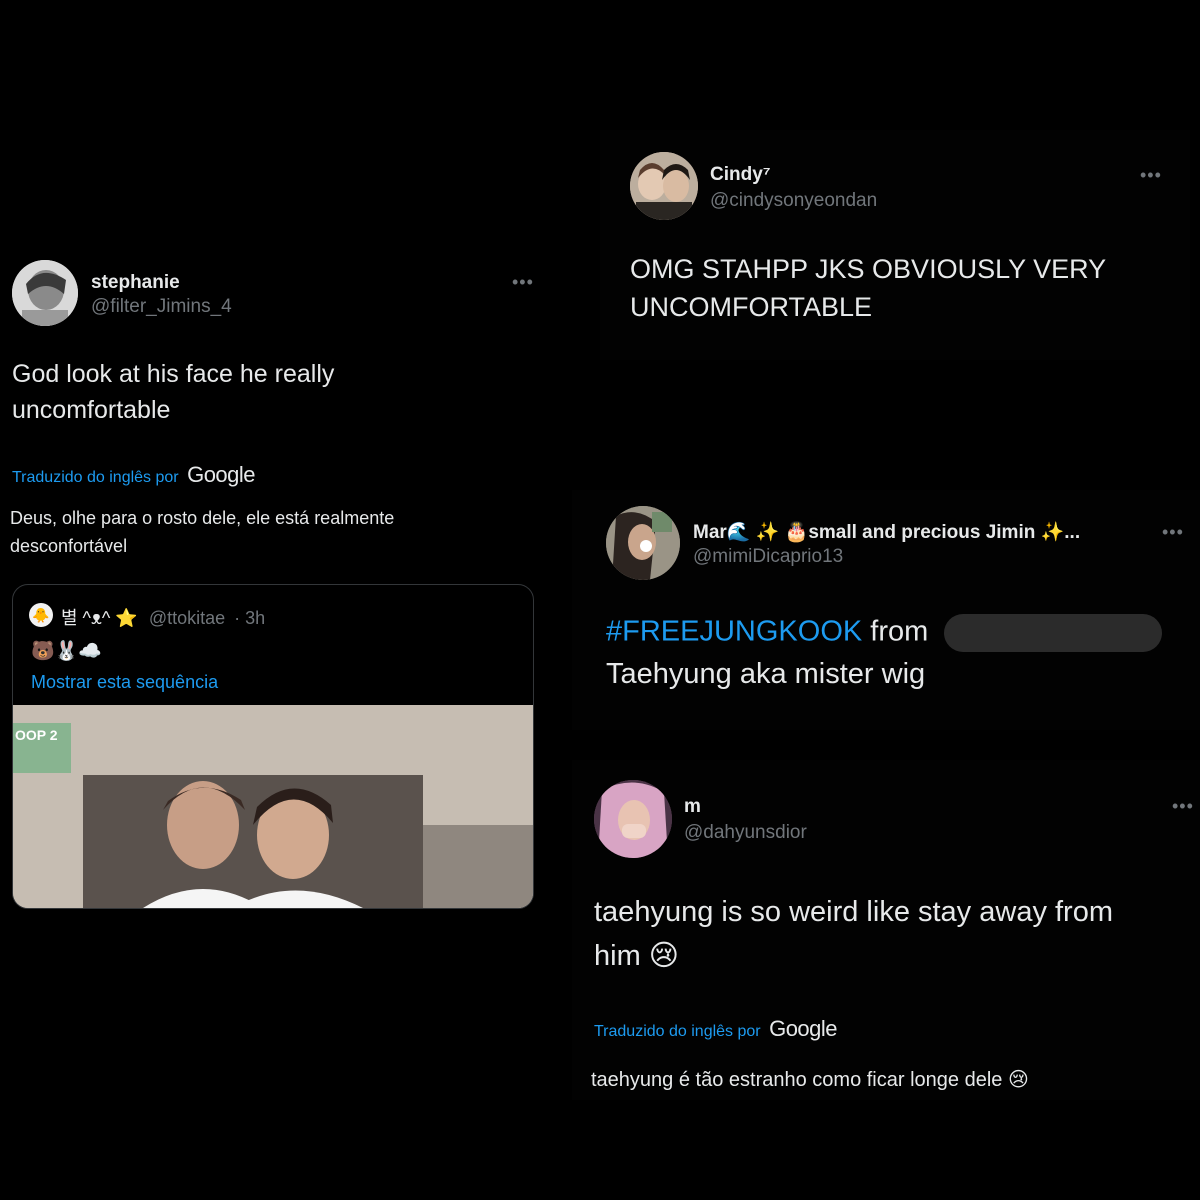 The height and width of the screenshot is (1200, 1200). I want to click on tweet-text-line-1: #FREEJUNGKOOK from, so click(884, 633).